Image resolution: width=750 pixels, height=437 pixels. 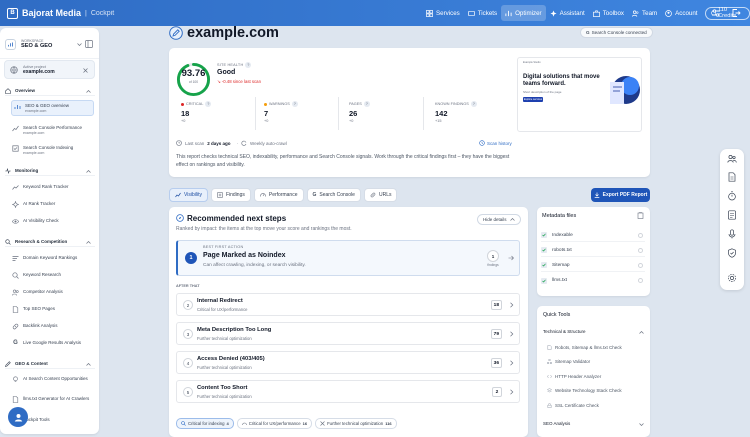 I want to click on sidebar-item-domain-keyword-rankings: Domain Keyword Rankings, so click(x=53, y=258).